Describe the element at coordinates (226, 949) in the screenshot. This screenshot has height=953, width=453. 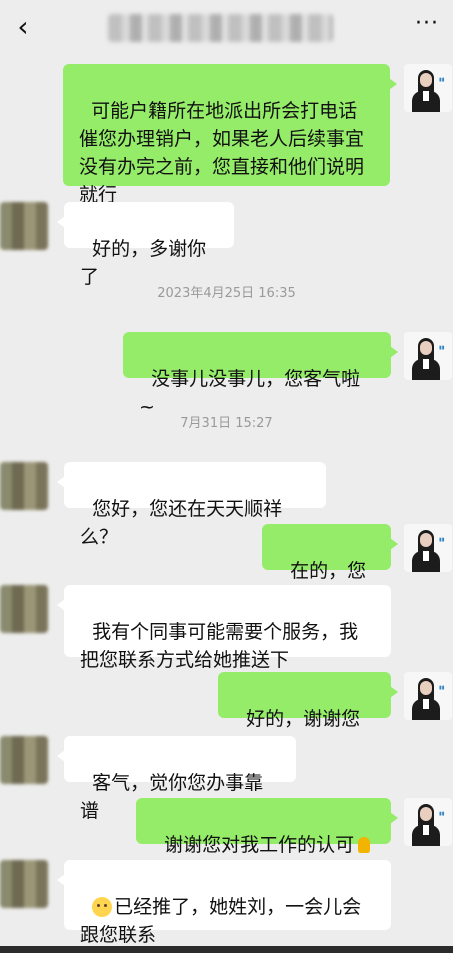
I see `bottom-bar` at that location.